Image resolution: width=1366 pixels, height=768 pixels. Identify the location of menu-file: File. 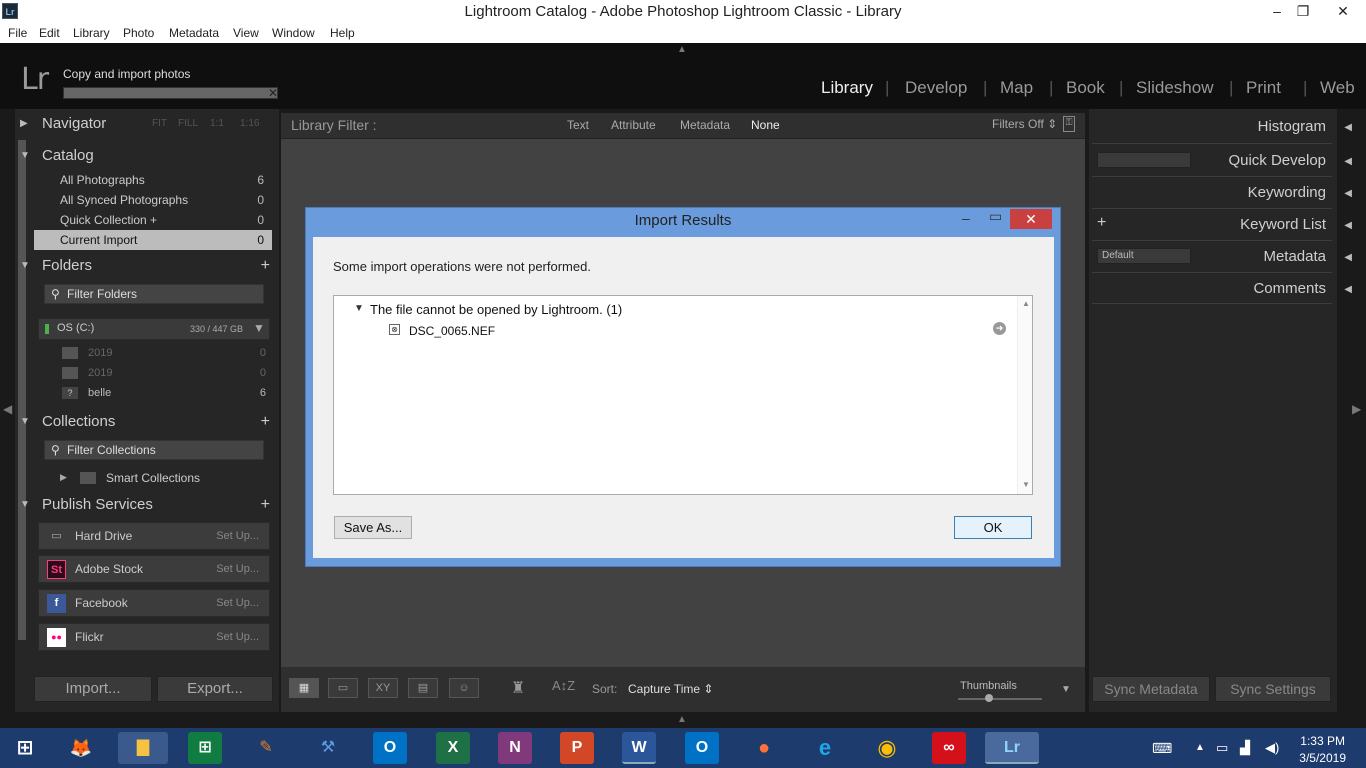
(17, 33).